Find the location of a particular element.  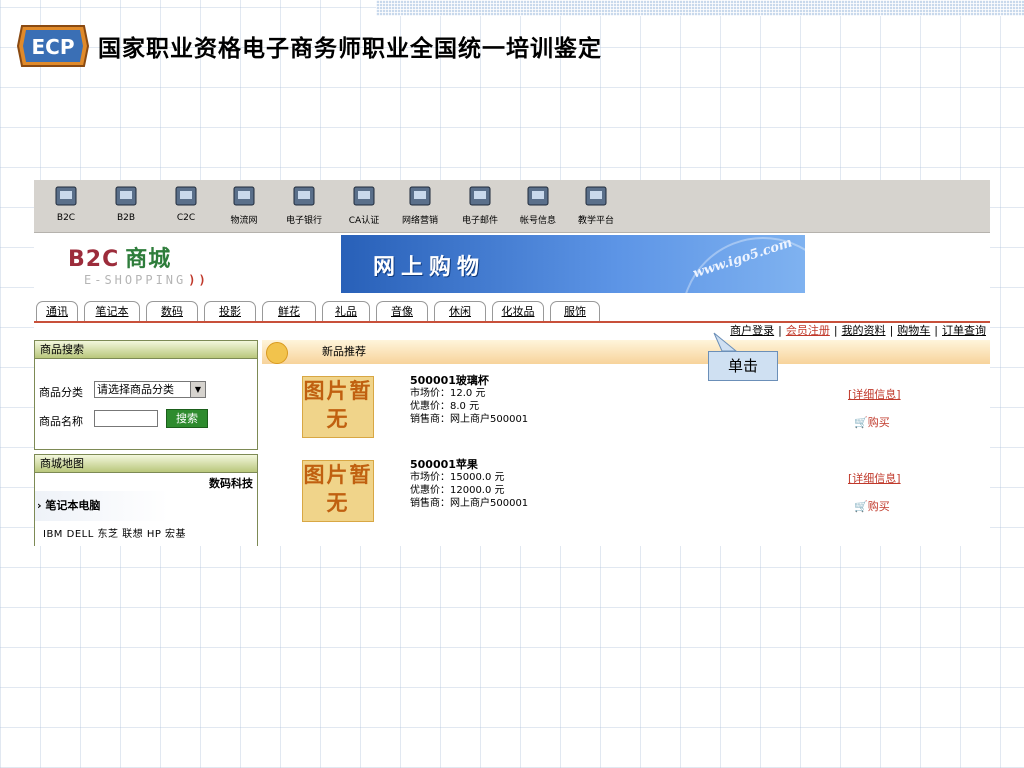

nav-item-6: 网络营销 is located at coordinates (420, 205).